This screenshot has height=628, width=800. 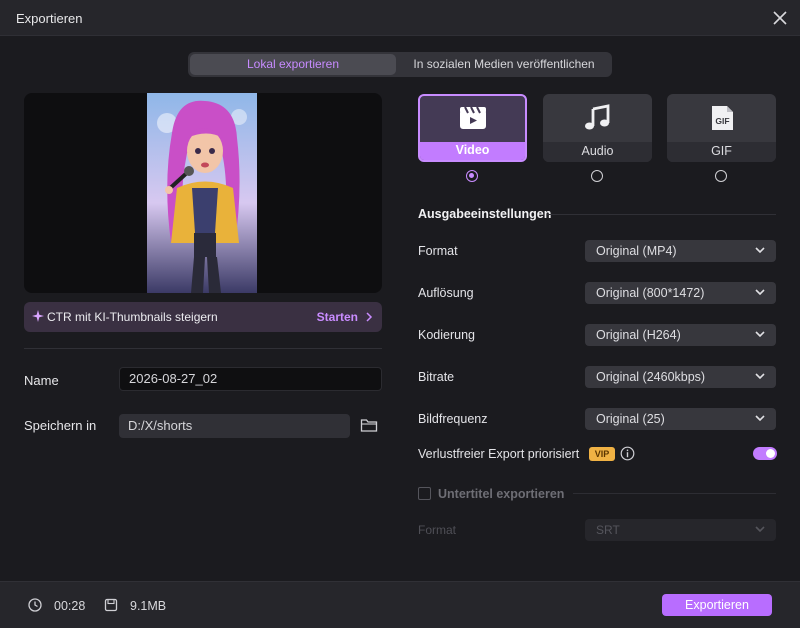 I want to click on tab-social-publish: In sozialen Medien veröffentlichen, so click(x=504, y=64).